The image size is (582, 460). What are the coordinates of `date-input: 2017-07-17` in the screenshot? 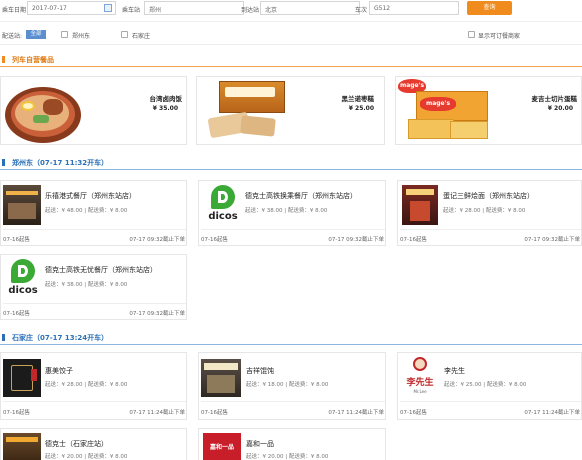 It's located at (71, 8).